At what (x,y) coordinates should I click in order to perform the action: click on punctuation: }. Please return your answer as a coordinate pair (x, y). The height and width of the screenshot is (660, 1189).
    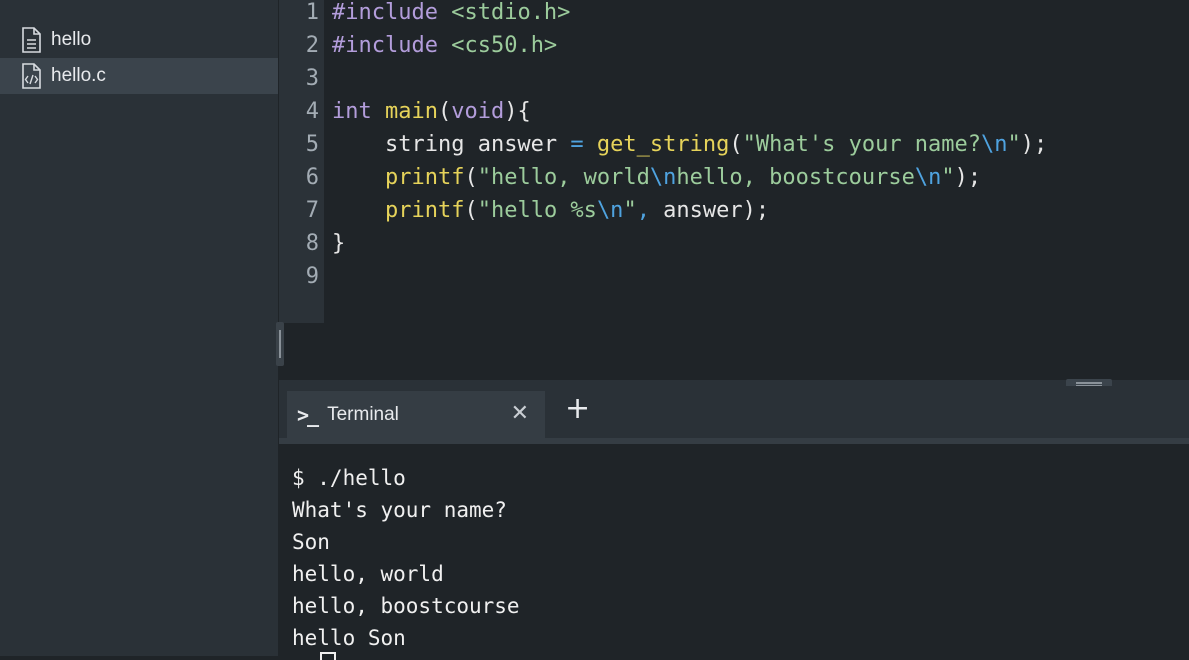
    Looking at the image, I should click on (339, 243).